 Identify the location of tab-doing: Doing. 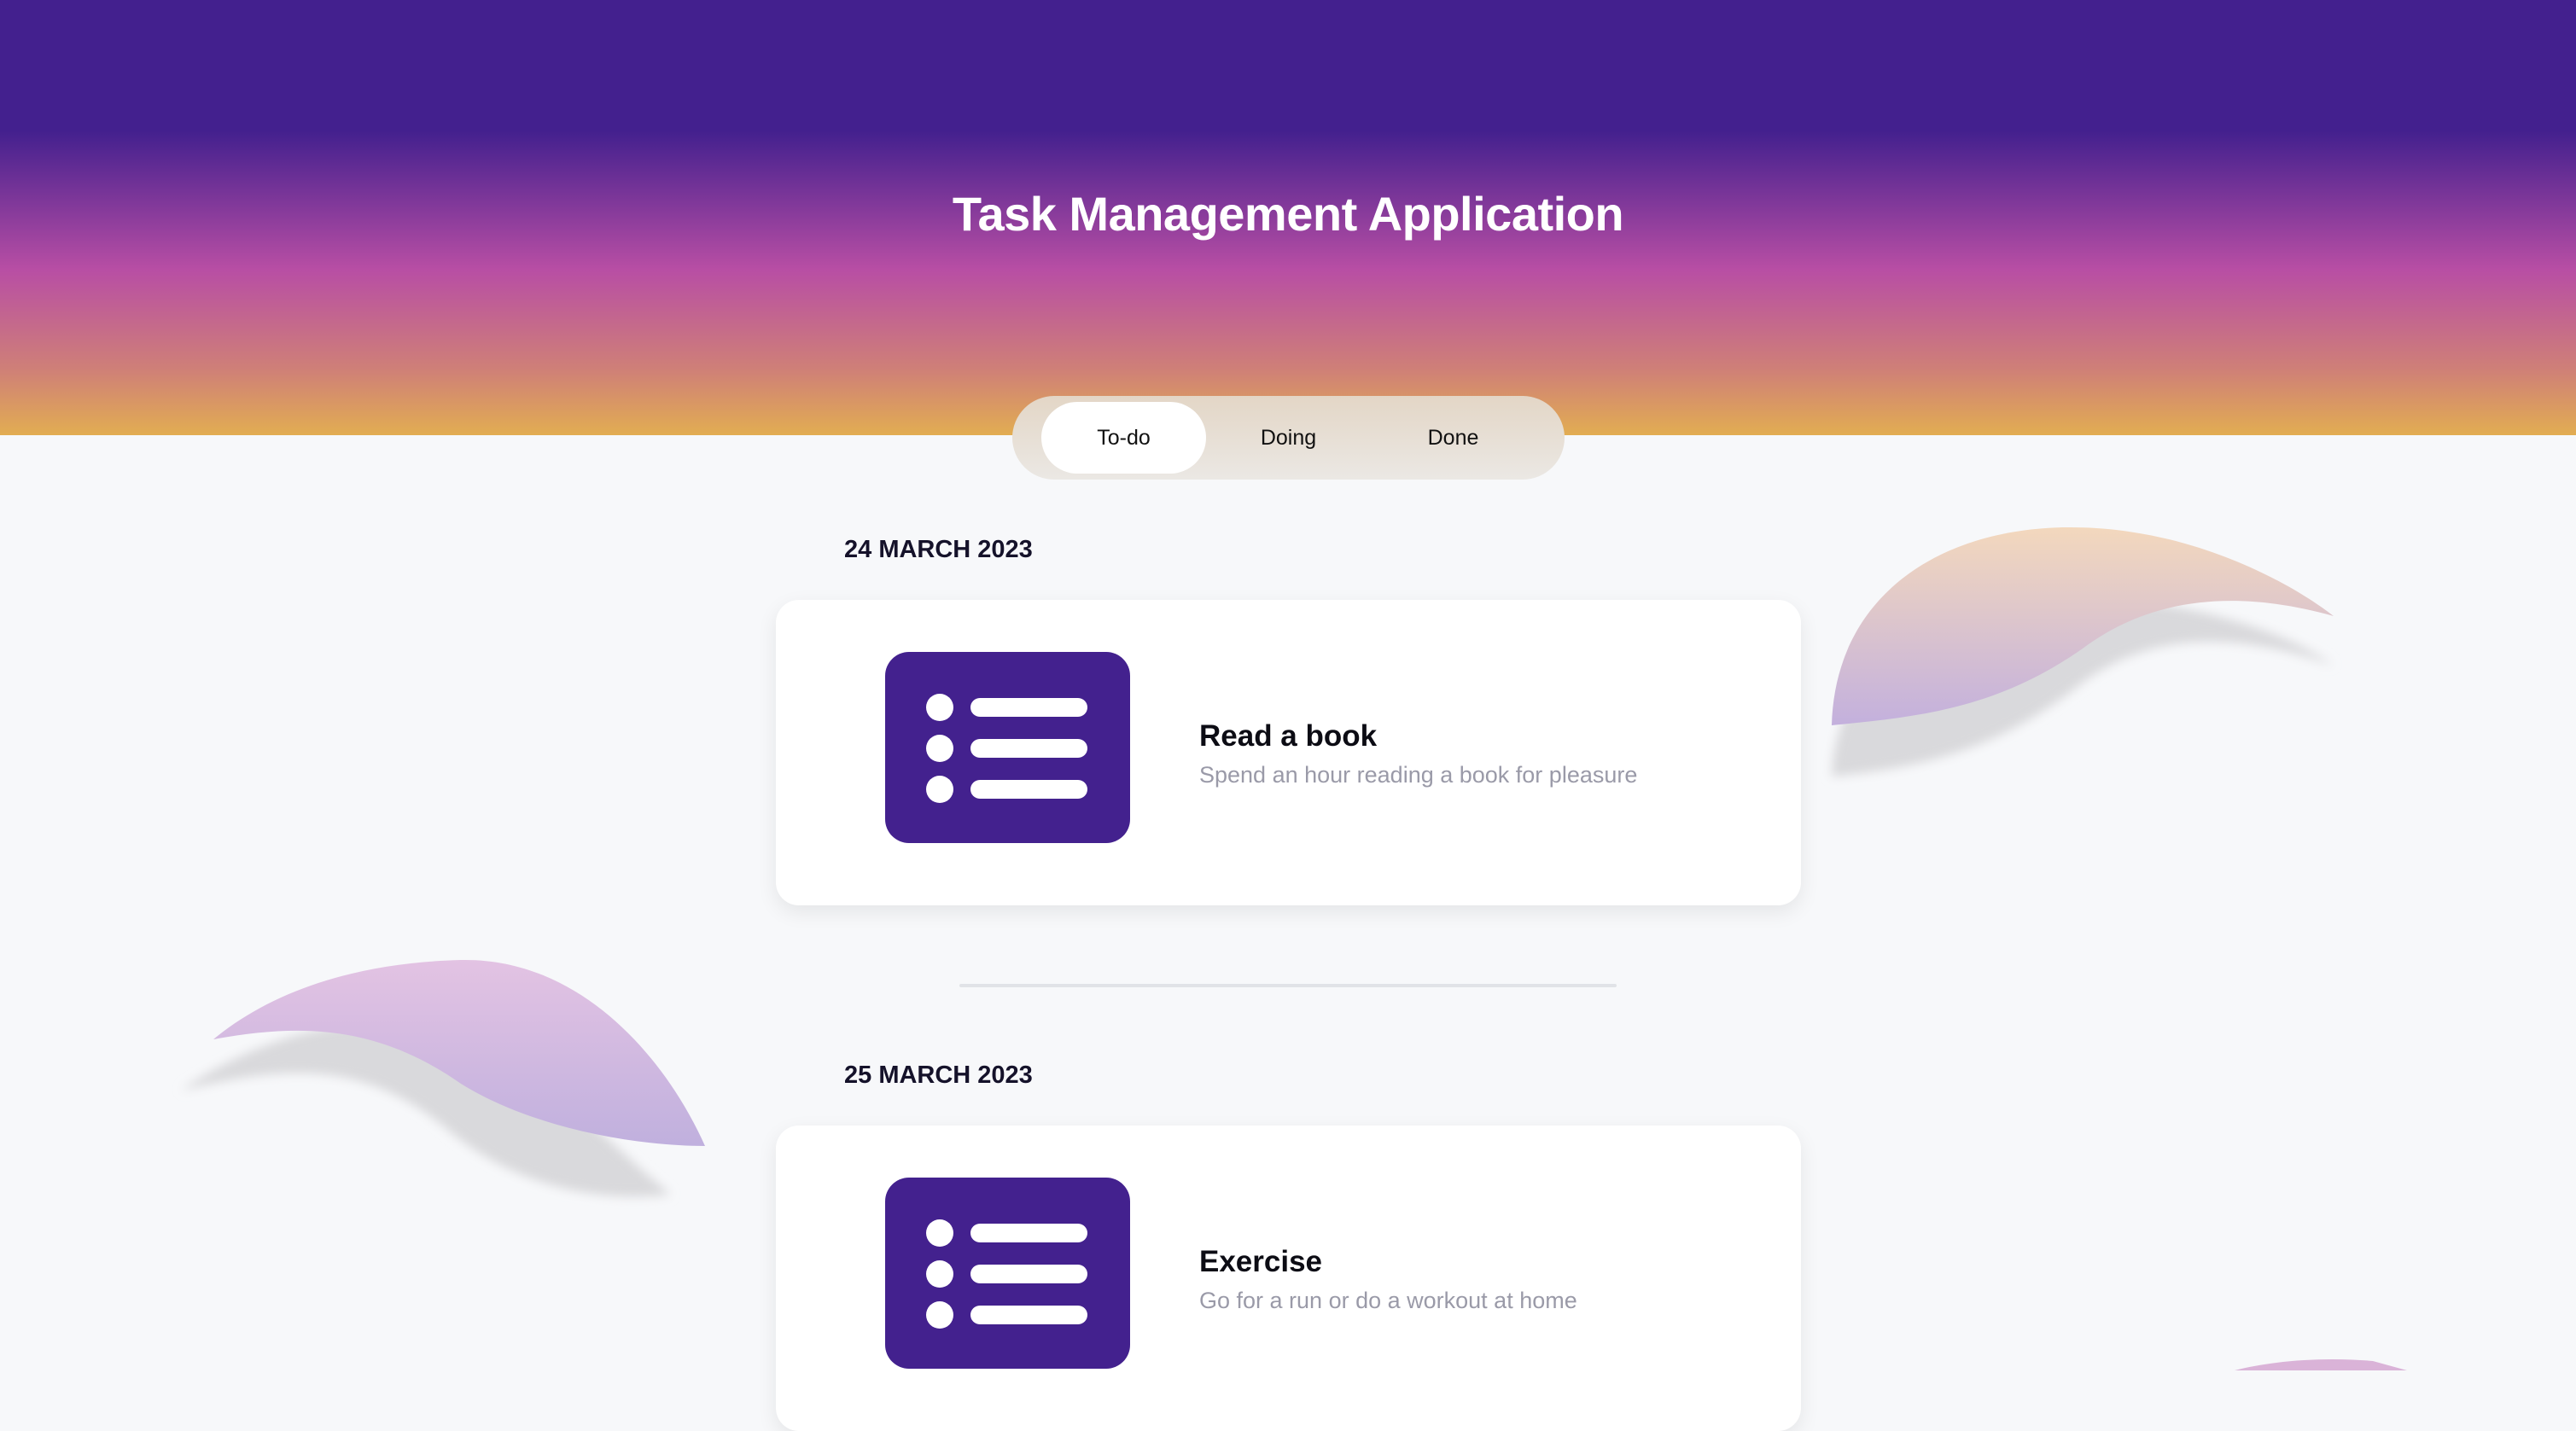
(1288, 438).